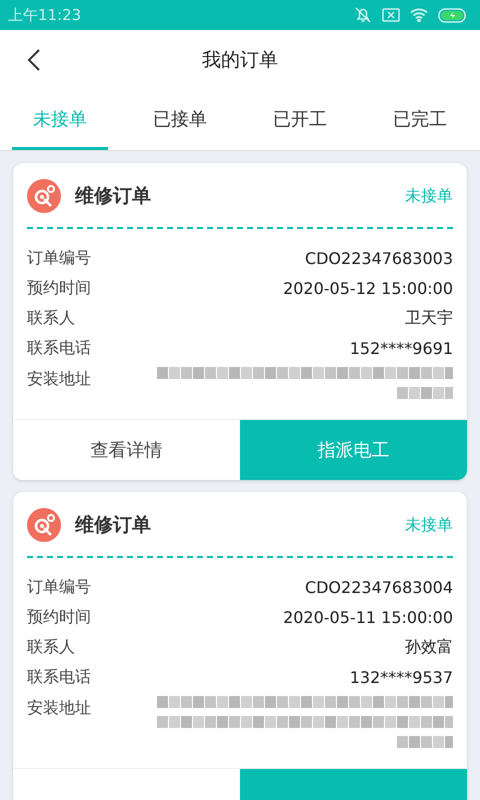 The width and height of the screenshot is (480, 800). I want to click on field-value: 2020-05-11 15:00:00, so click(368, 617).